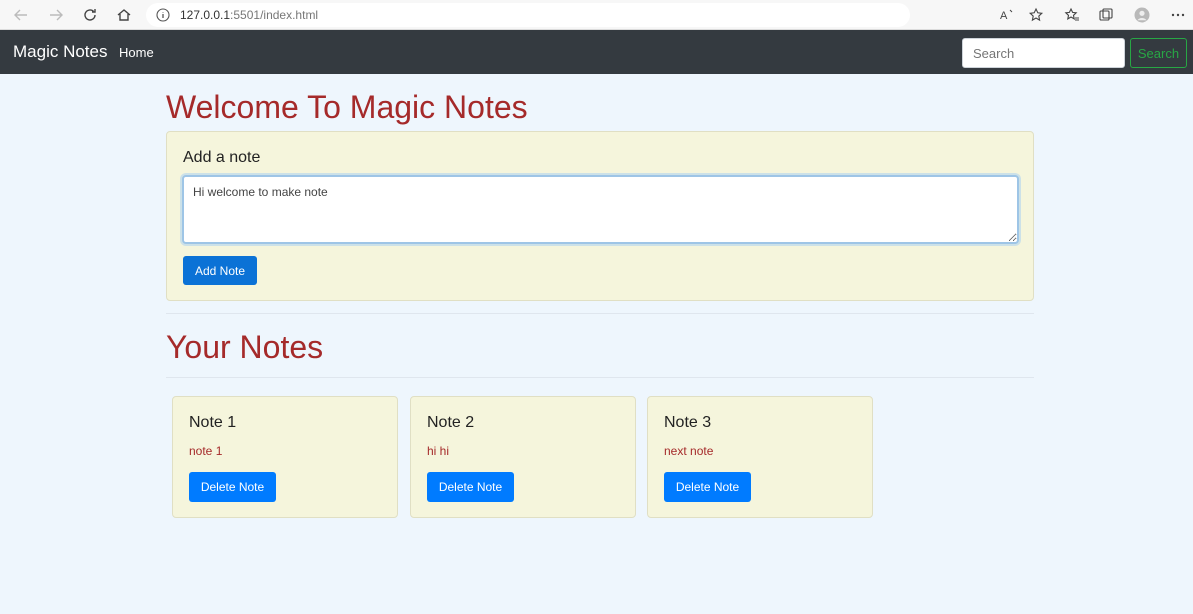 Image resolution: width=1193 pixels, height=614 pixels. I want to click on read-aloud-icon: A, so click(1007, 15).